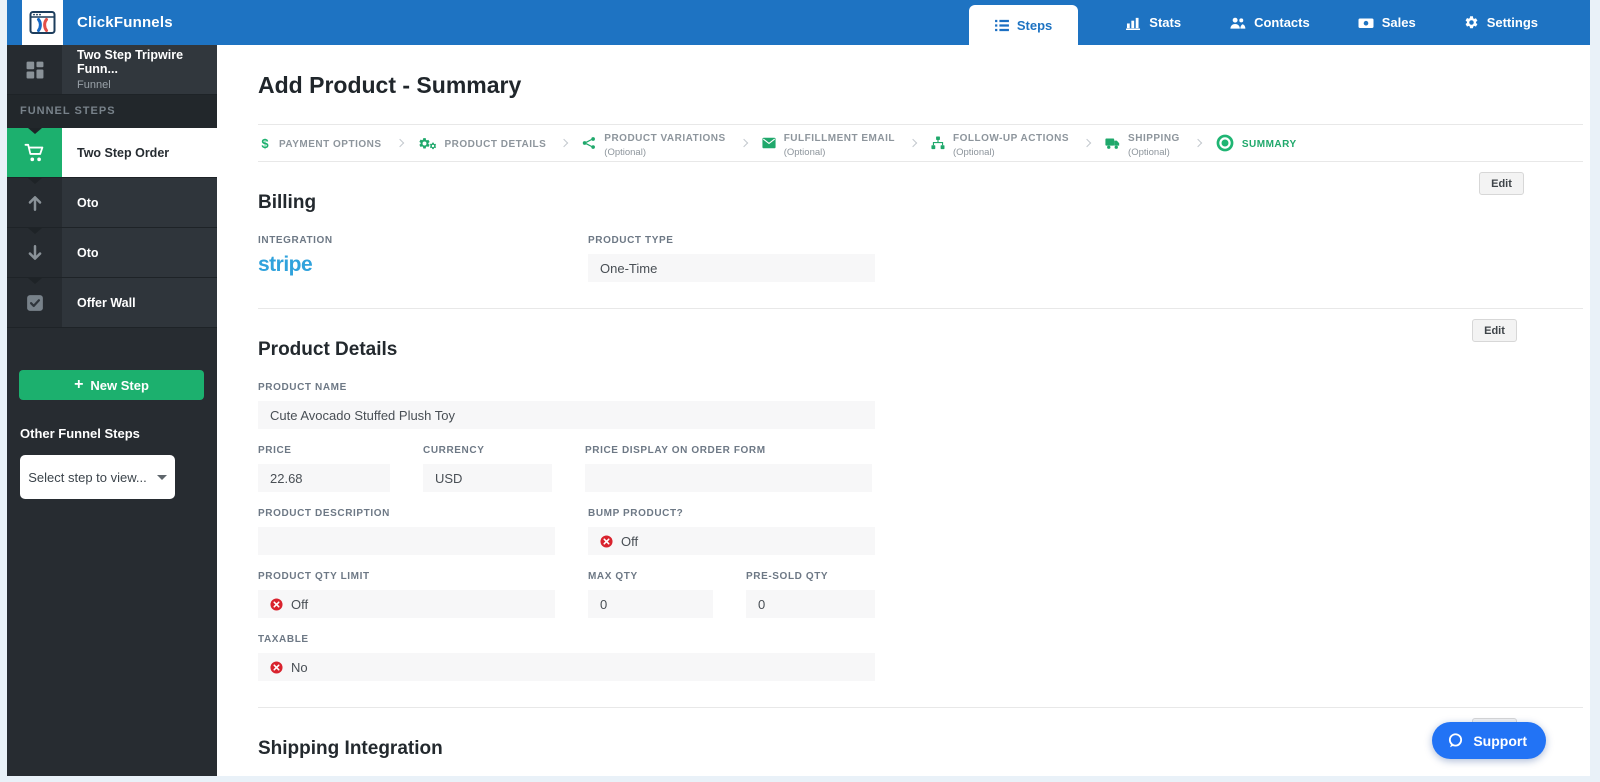  Describe the element at coordinates (495, 144) in the screenshot. I see `wizard-step-label: PRODUCT DETAILS` at that location.